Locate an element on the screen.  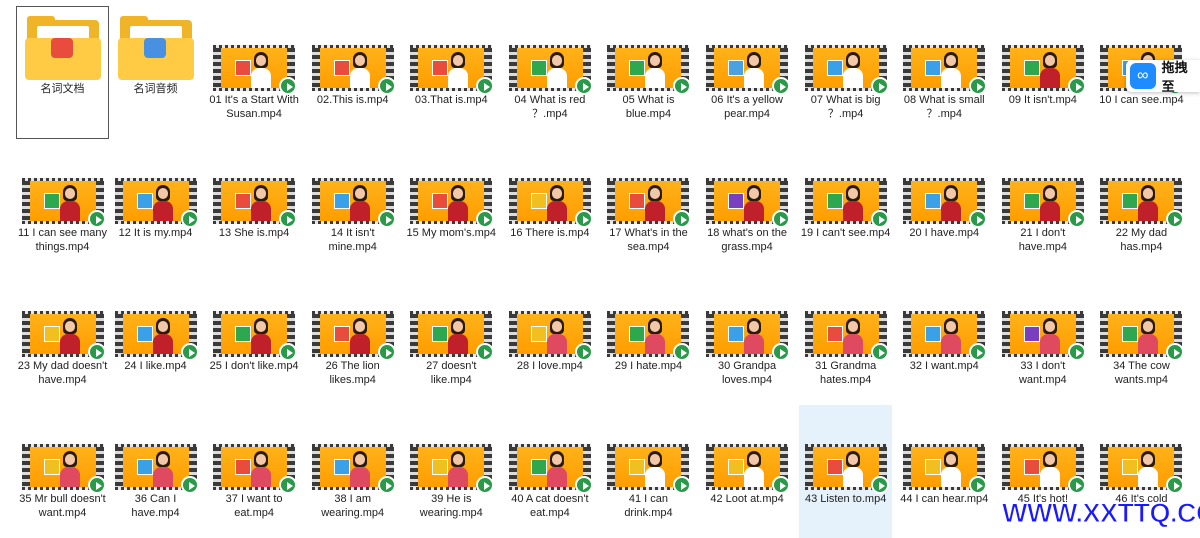
video-file-item: 25 I don't like.mp4 is located at coordinates (254, 338).